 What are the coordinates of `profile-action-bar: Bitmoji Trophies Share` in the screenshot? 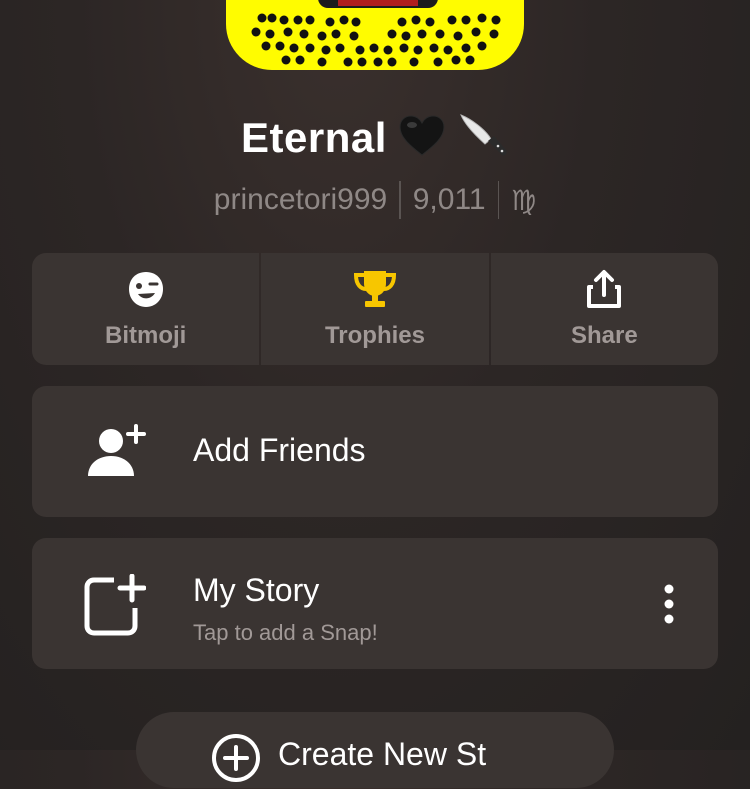 It's located at (375, 309).